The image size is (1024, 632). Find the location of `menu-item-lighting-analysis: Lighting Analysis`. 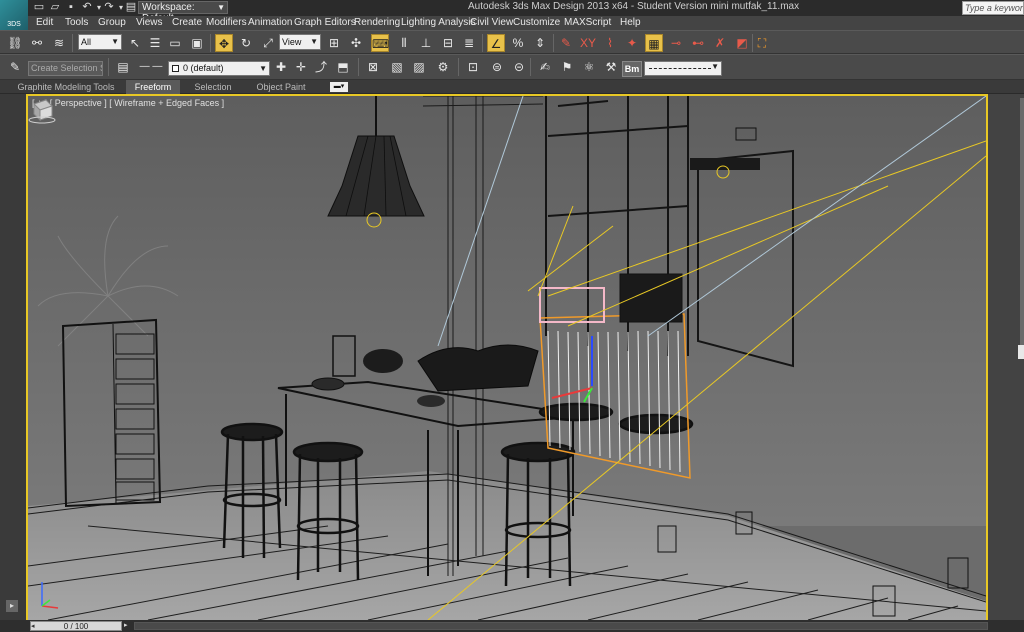

menu-item-lighting-analysis: Lighting Analysis is located at coordinates (438, 22).